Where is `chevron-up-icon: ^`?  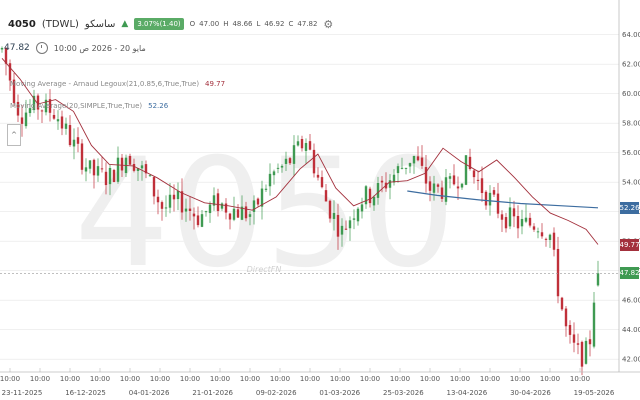
chevron-up-icon: ^ is located at coordinates (14, 135).